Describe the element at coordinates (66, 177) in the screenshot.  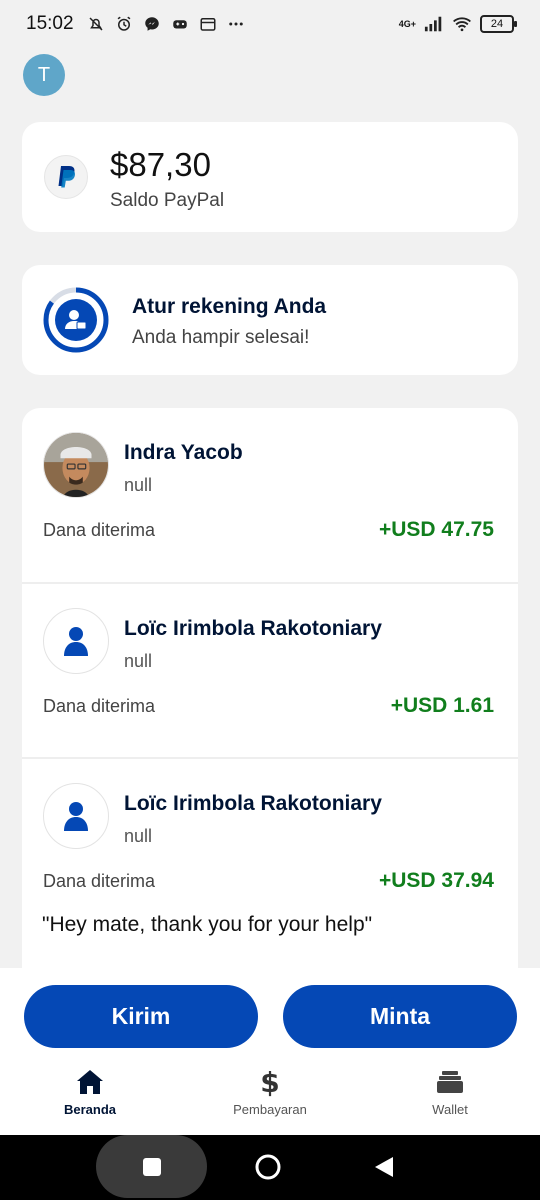
I see `paypal-logo-icon` at that location.